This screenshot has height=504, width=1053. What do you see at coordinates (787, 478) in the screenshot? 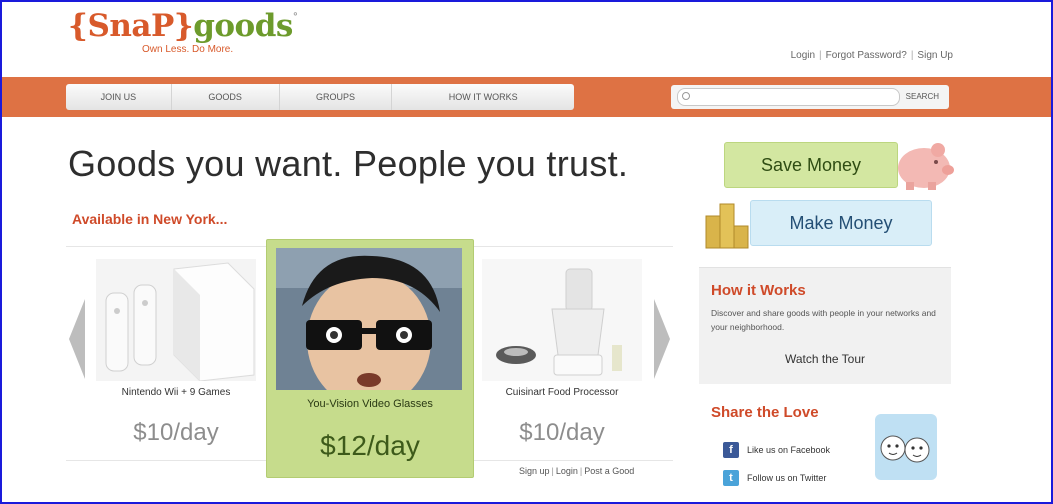
I see `twitter-label: Follow us on Twitter` at bounding box center [787, 478].